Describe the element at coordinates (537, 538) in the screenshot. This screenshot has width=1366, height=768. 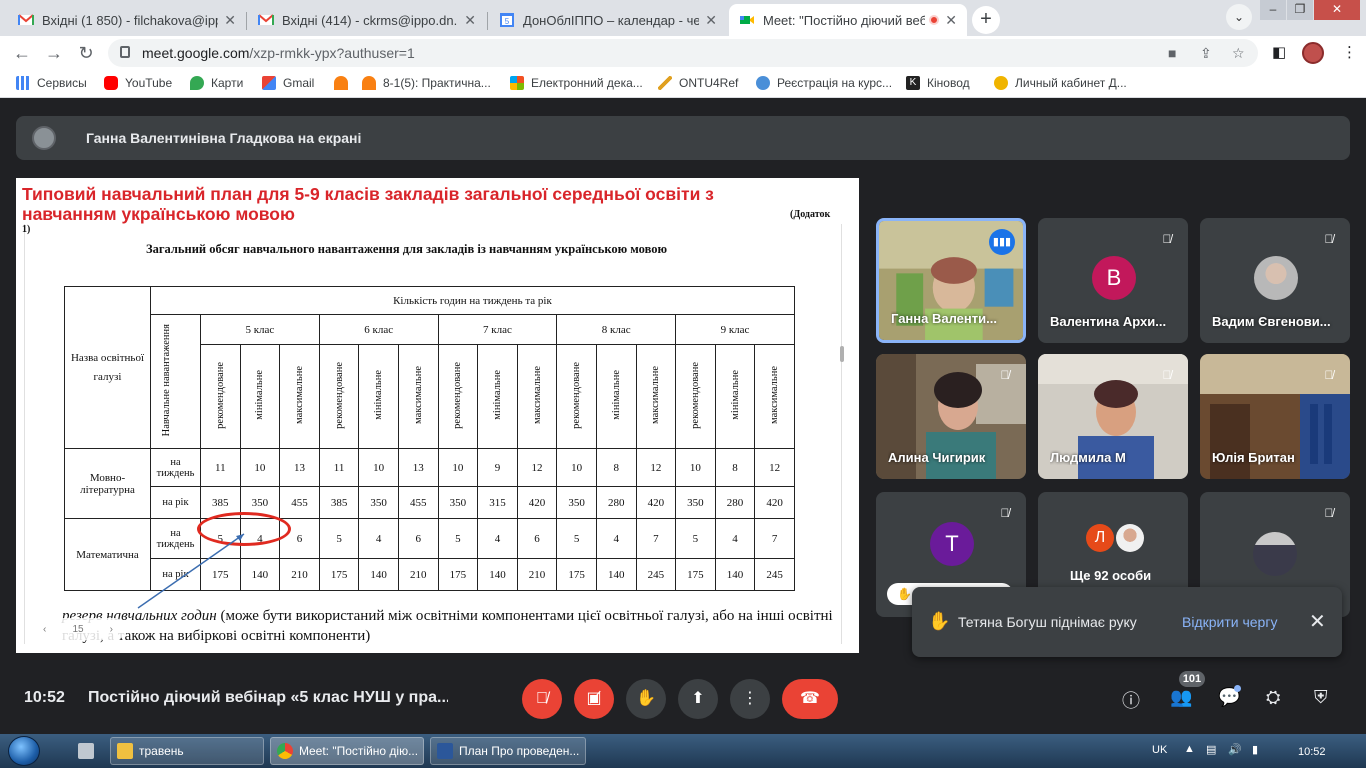
I see `value-cell: 6` at that location.